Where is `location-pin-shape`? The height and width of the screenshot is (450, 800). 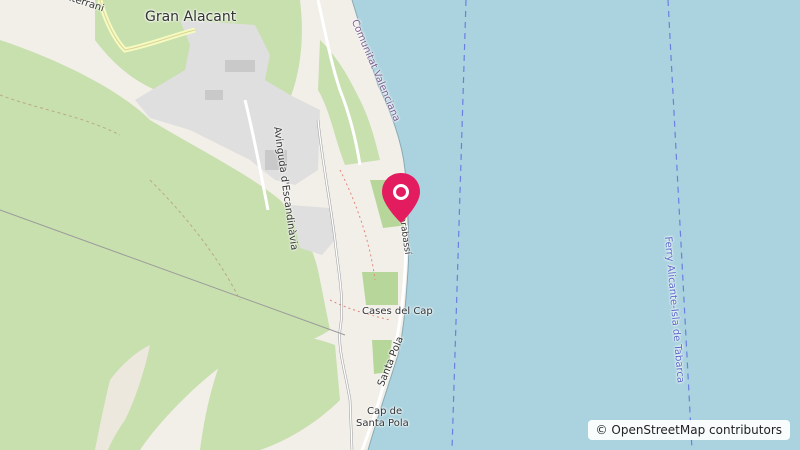
location-pin-shape is located at coordinates (401, 198).